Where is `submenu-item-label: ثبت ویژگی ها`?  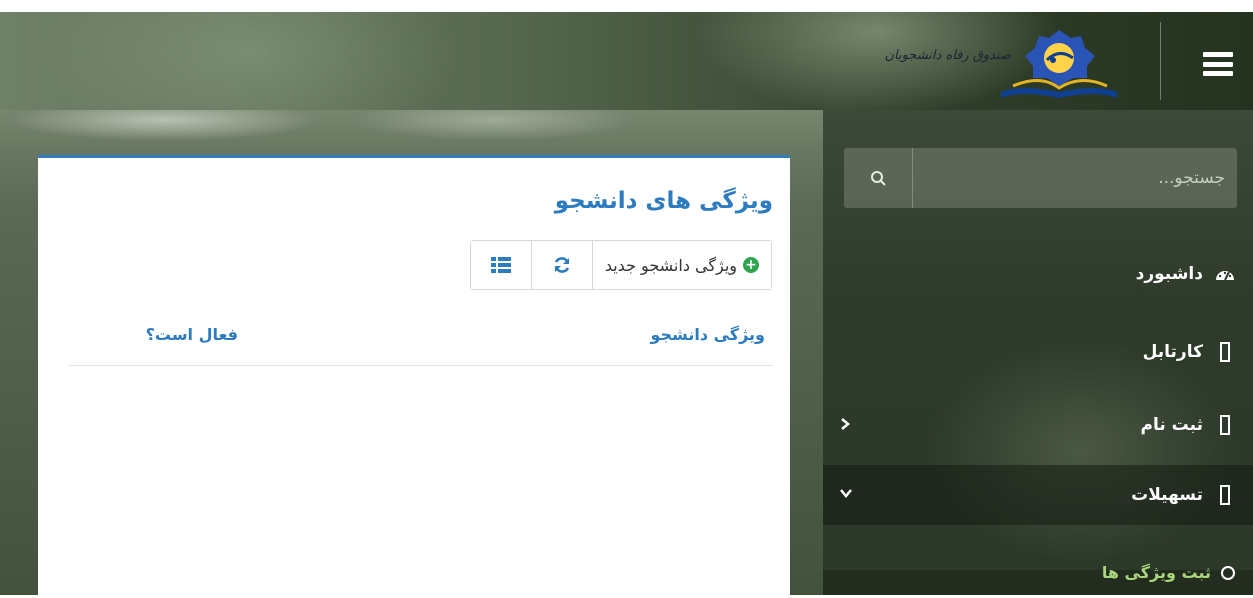 submenu-item-label: ثبت ویژگی ها is located at coordinates (1156, 572).